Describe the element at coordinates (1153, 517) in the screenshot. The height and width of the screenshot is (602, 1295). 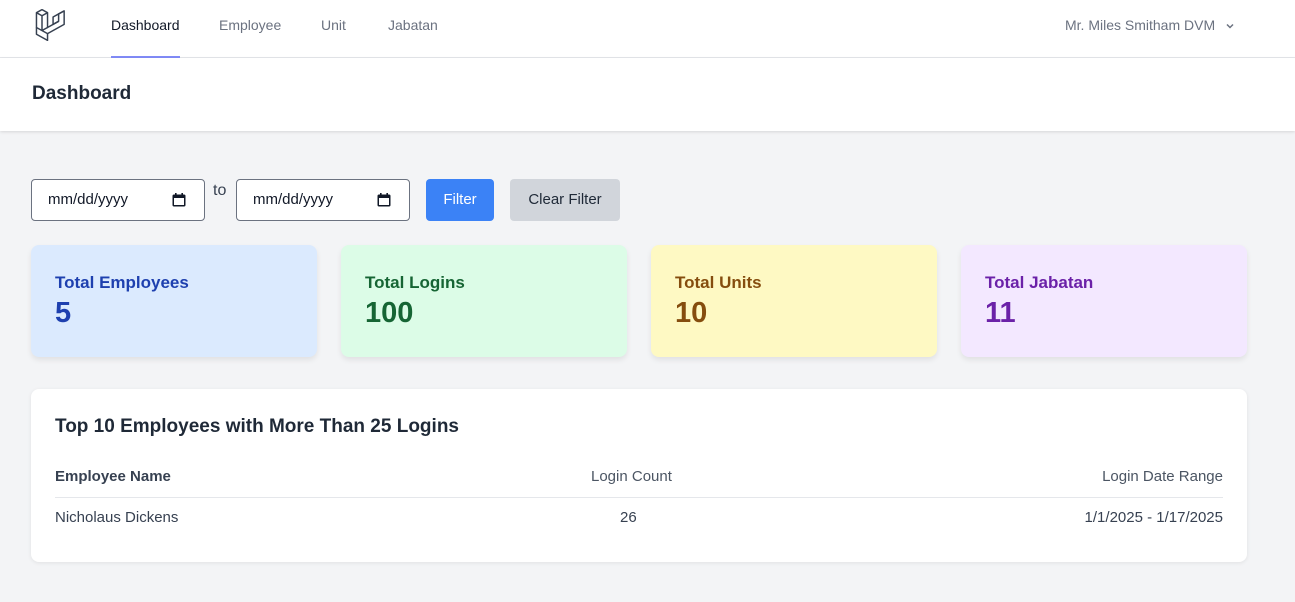
I see `login-date-range-cell: 1/1/2025 - 1/17/2025` at that location.